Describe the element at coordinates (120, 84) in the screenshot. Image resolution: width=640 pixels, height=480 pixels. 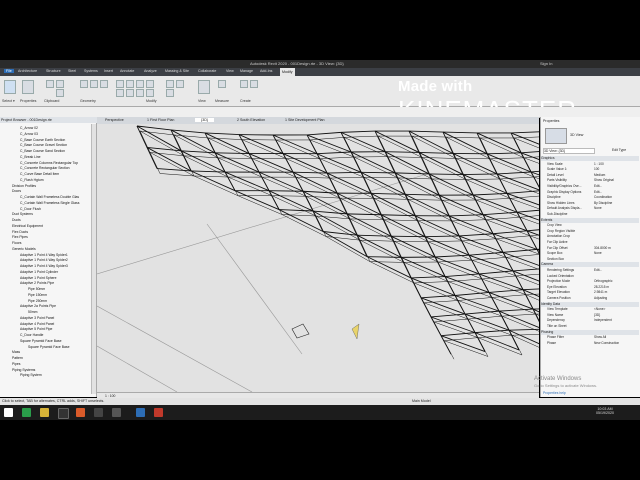
I see `align-button` at that location.